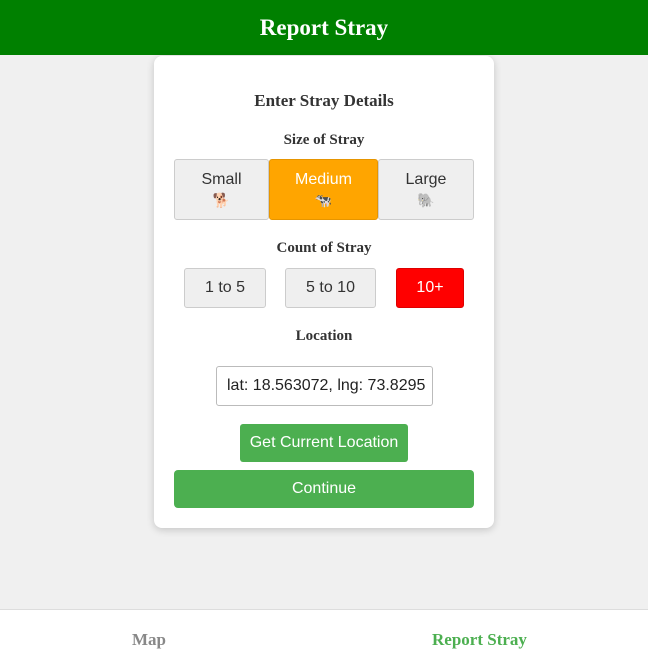  Describe the element at coordinates (324, 443) in the screenshot. I see `get-current-location-button: Get Current Location` at that location.